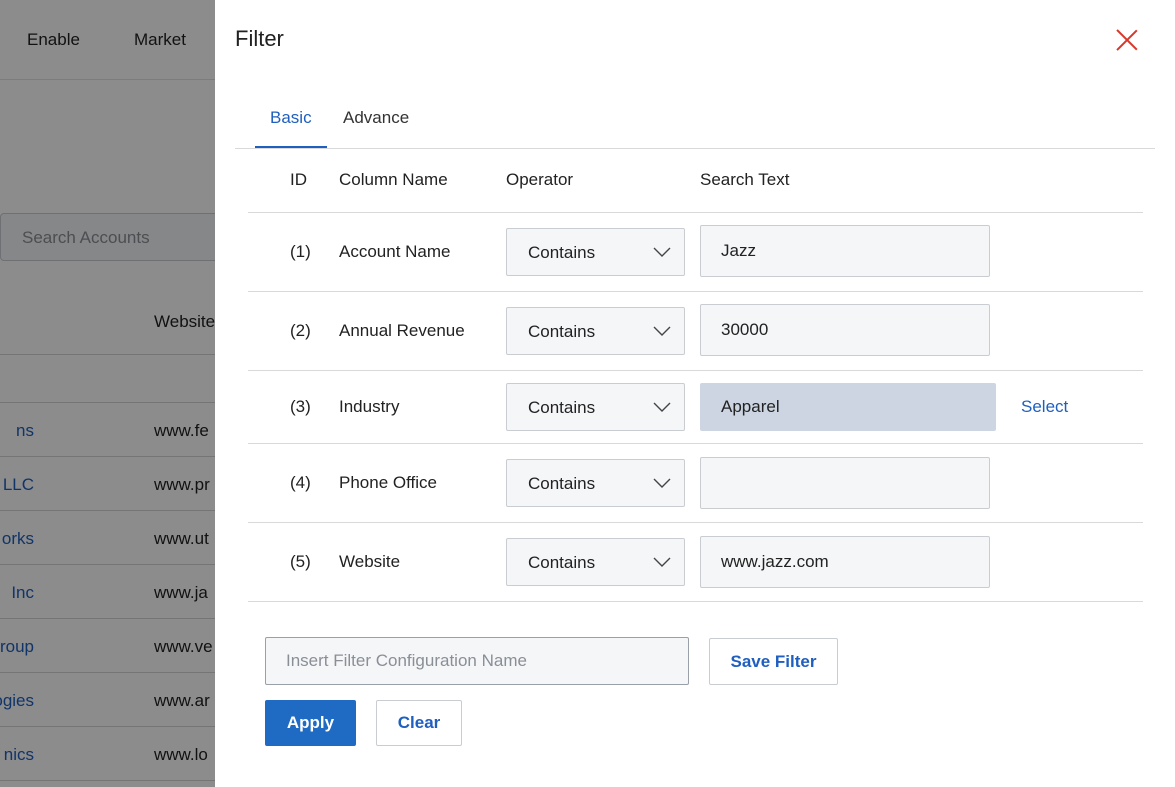 Image resolution: width=1175 pixels, height=787 pixels. Describe the element at coordinates (376, 128) in the screenshot. I see `tab-advance: Advance` at that location.